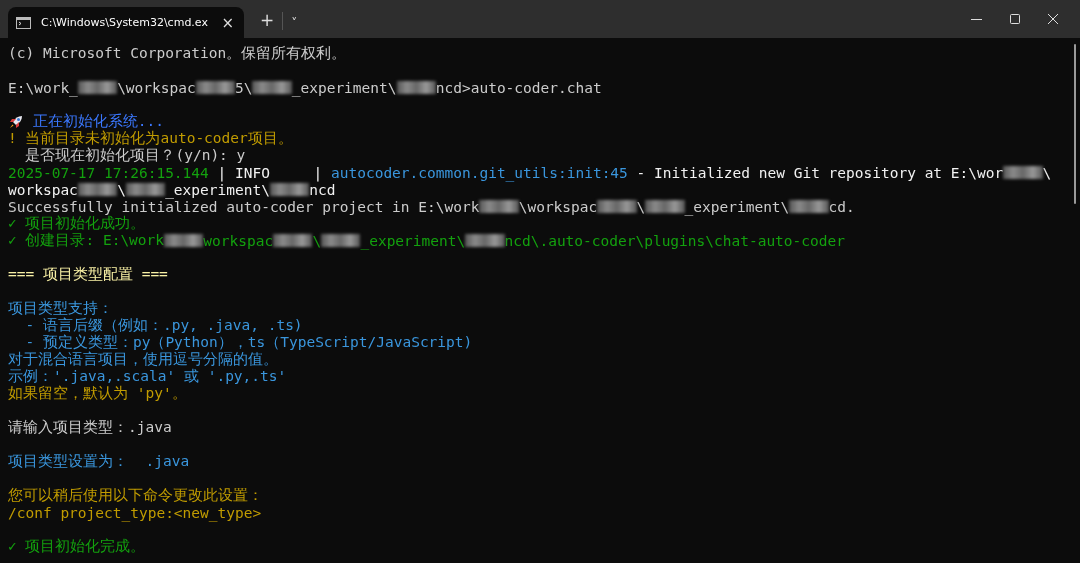 The image size is (1080, 563). What do you see at coordinates (86, 240) in the screenshot?
I see `terminal-text: ✓ 创建目录: E:\work` at bounding box center [86, 240].